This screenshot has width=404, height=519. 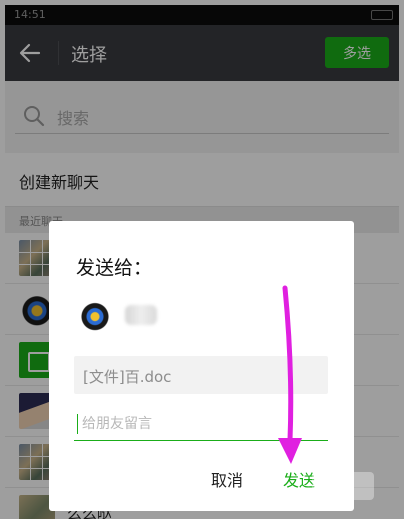 What do you see at coordinates (201, 375) in the screenshot?
I see `file-preview: [文件]百.doc` at bounding box center [201, 375].